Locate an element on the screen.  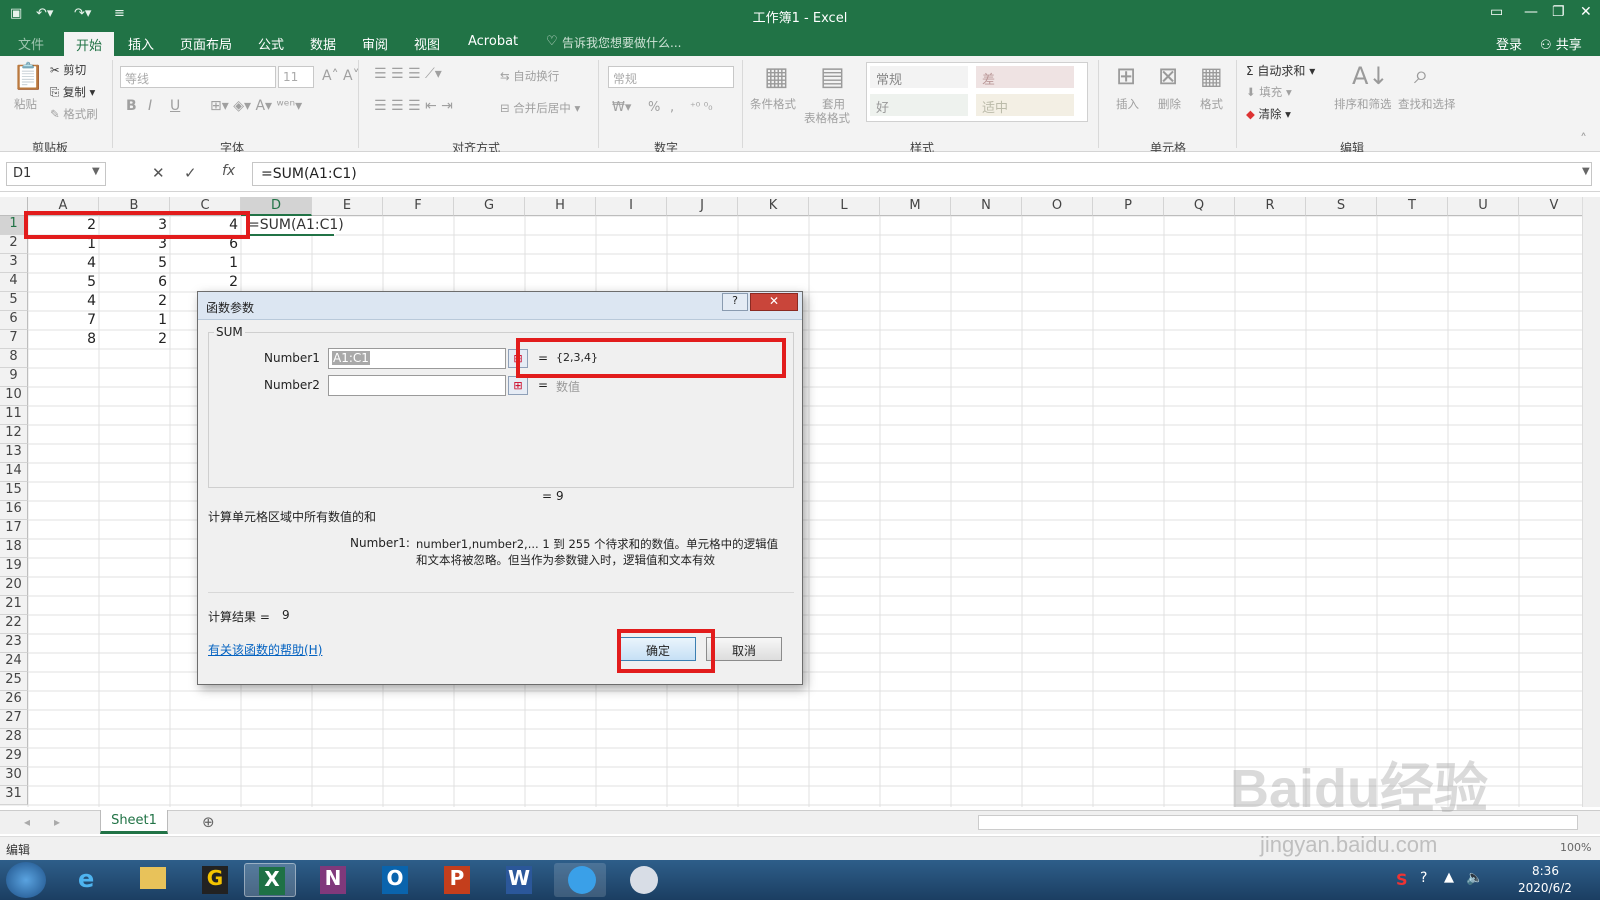
tab-formulas: 公式 is located at coordinates (271, 43).